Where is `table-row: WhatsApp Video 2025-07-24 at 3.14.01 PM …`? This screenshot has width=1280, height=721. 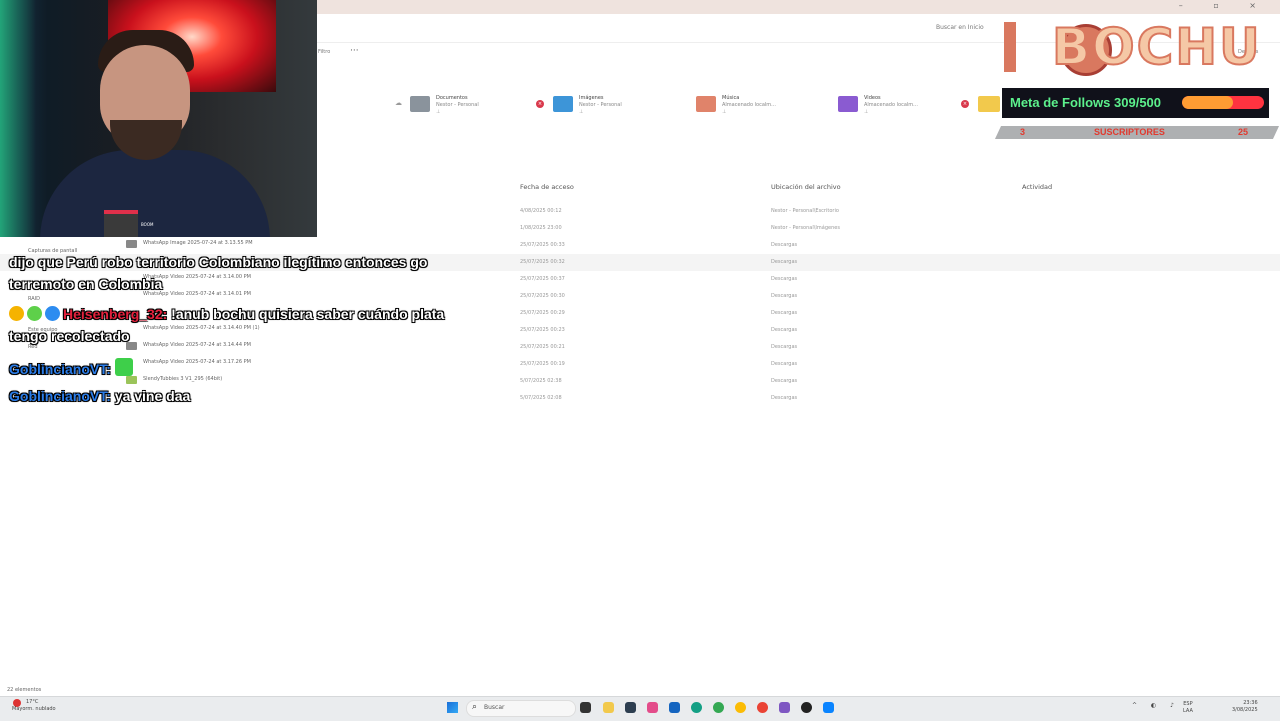
table-row: WhatsApp Video 2025-07-24 at 3.14.01 PM … is located at coordinates (640, 296).